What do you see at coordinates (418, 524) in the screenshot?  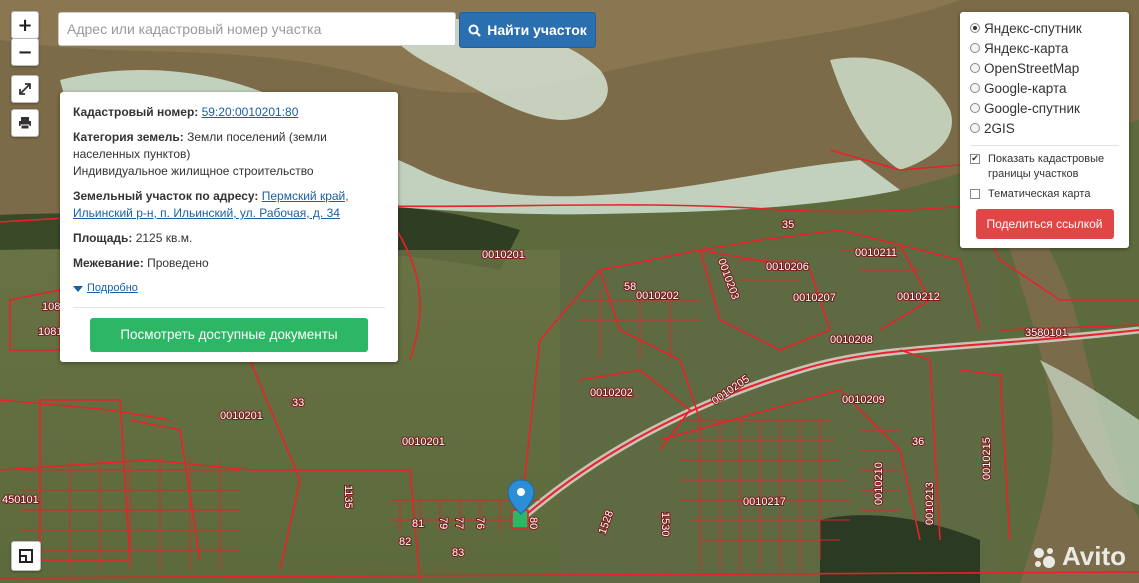 I see `map-label: 81` at bounding box center [418, 524].